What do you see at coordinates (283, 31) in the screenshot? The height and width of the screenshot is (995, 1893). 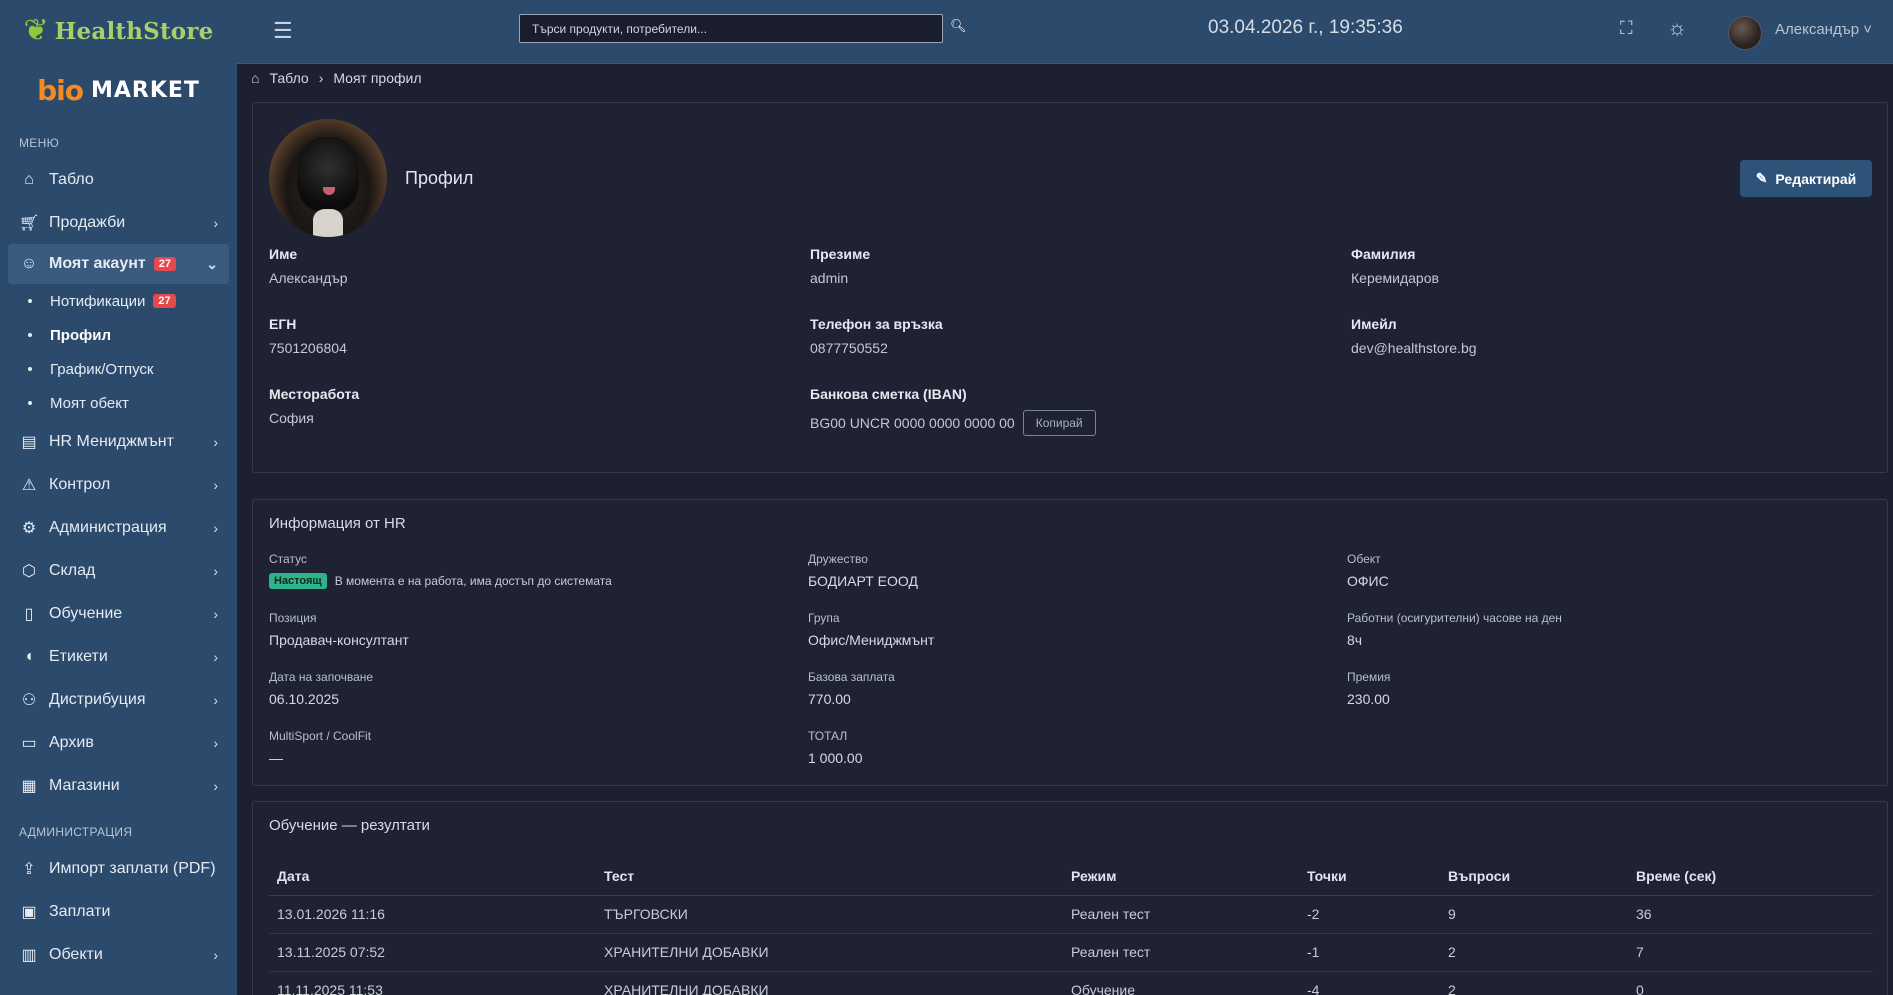 I see `menu-toggle-icon: ☰` at bounding box center [283, 31].